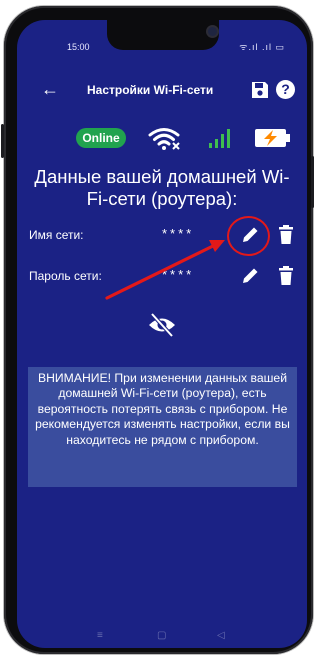 The width and height of the screenshot is (321, 660). I want to click on floppy-save-icon, so click(260, 90).